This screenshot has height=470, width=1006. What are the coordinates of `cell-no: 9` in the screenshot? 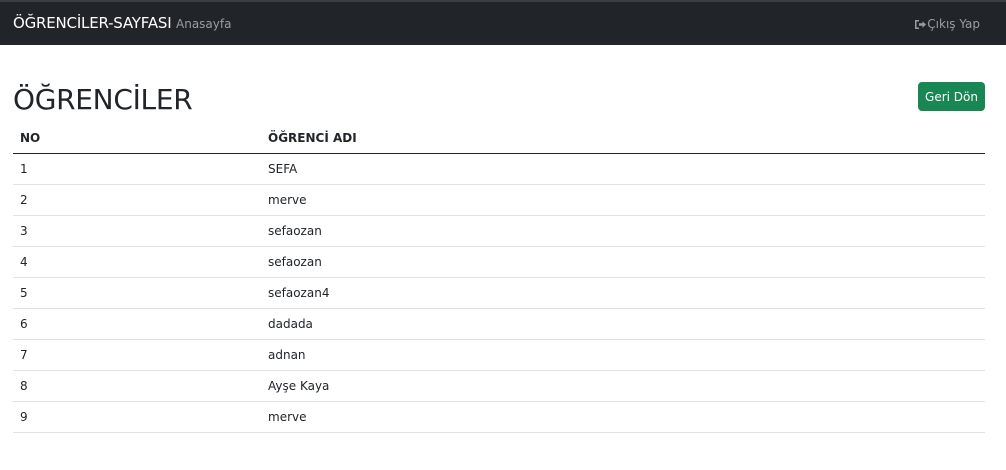 It's located at (137, 417).